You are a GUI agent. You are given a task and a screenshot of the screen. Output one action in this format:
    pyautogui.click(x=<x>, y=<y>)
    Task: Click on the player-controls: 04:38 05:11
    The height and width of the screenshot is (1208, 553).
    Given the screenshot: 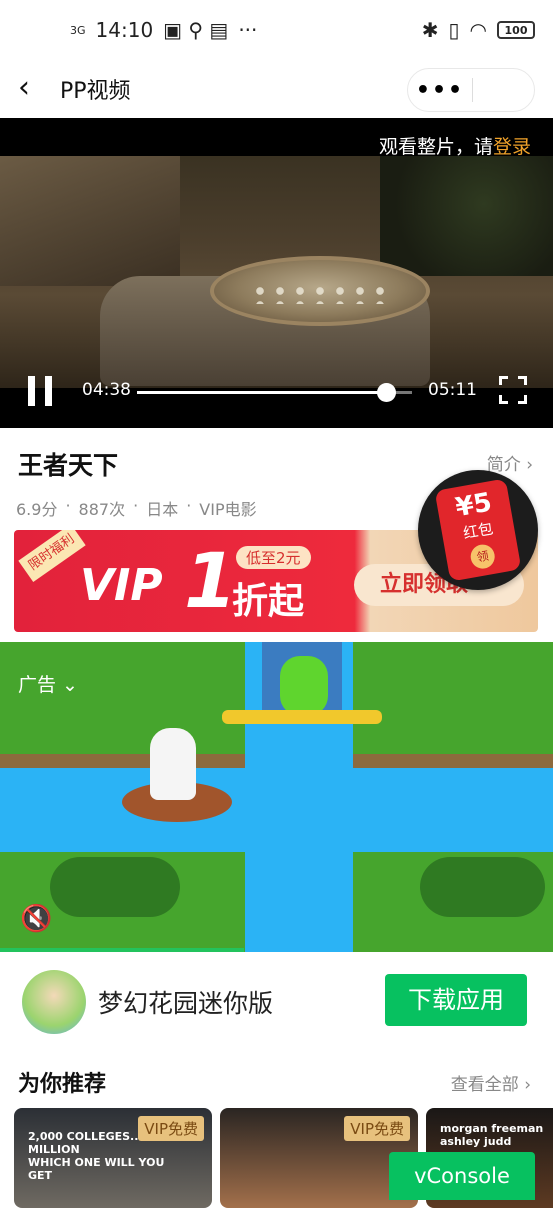 What is the action you would take?
    pyautogui.click(x=276, y=401)
    